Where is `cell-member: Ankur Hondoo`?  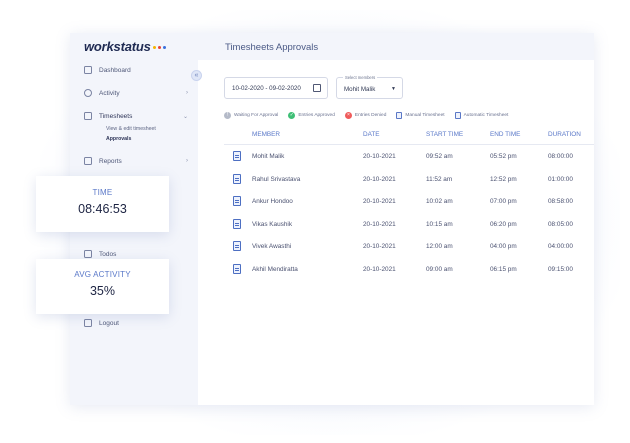
cell-member: Ankur Hondoo is located at coordinates (272, 202).